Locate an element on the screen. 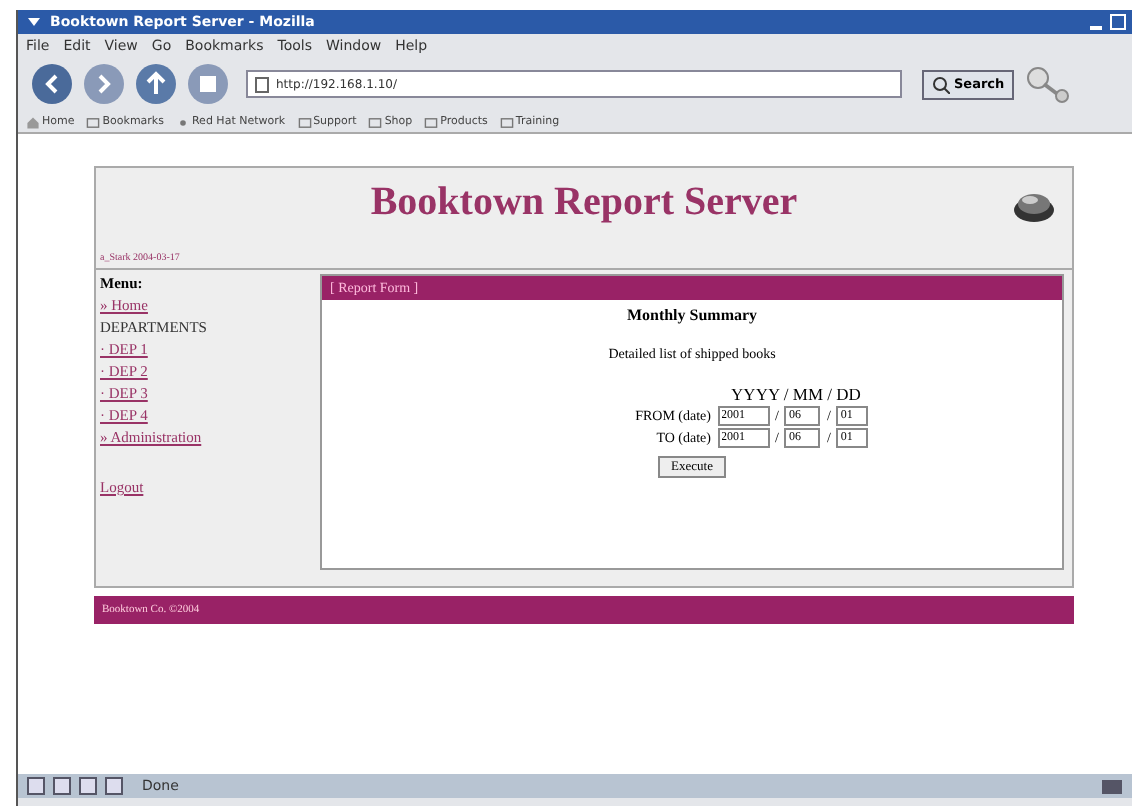  back-icon is located at coordinates (52, 84).